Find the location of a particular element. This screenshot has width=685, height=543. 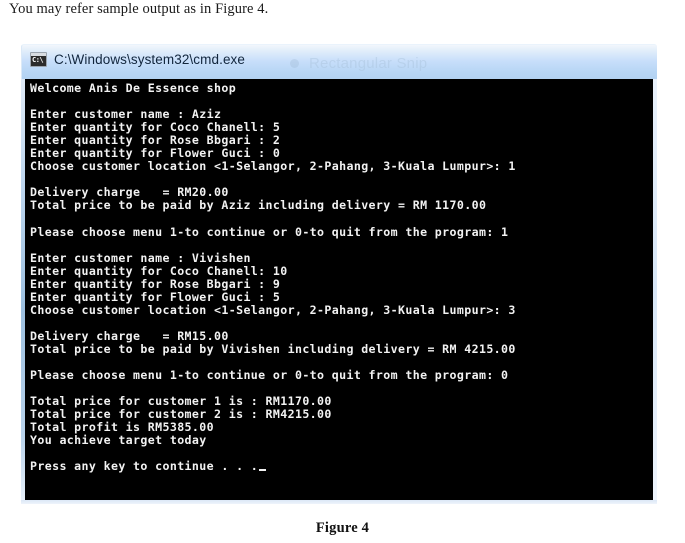

console-line: Welcome Anis De Essence shop is located at coordinates (133, 88).